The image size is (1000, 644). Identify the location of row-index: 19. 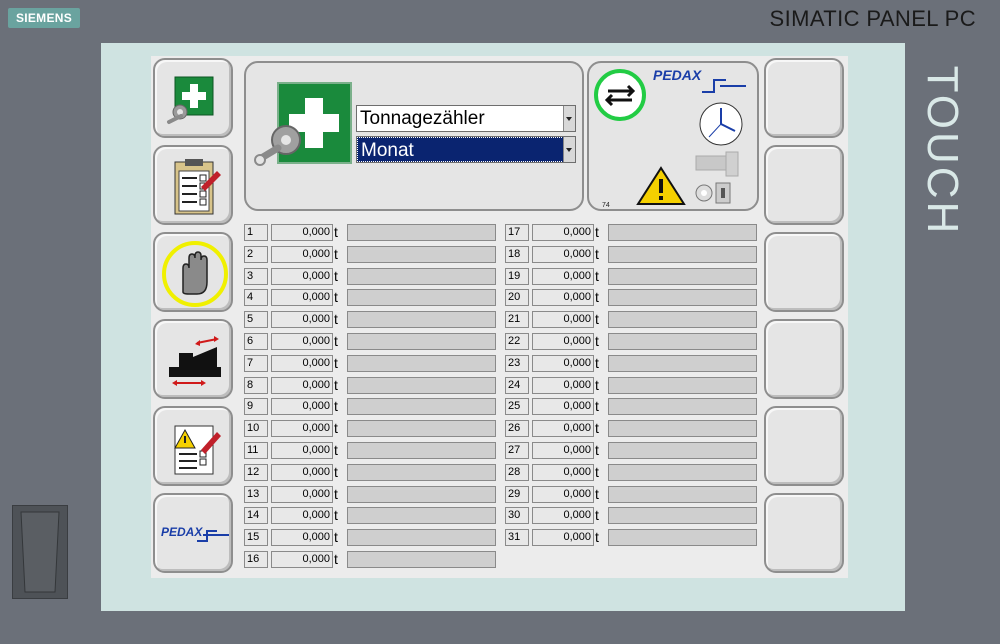
(517, 276).